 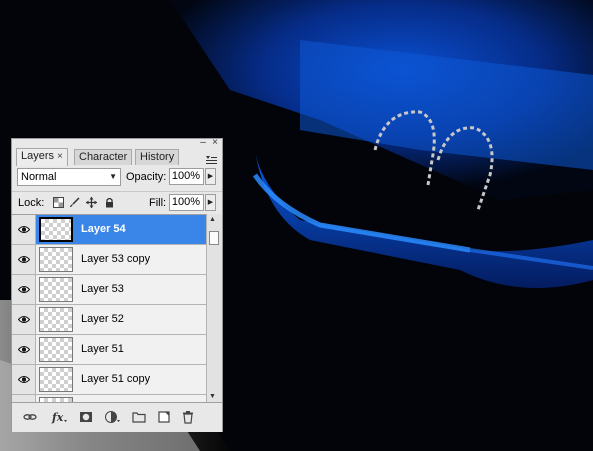 I want to click on layer-name: Layer 51, so click(x=102, y=349).